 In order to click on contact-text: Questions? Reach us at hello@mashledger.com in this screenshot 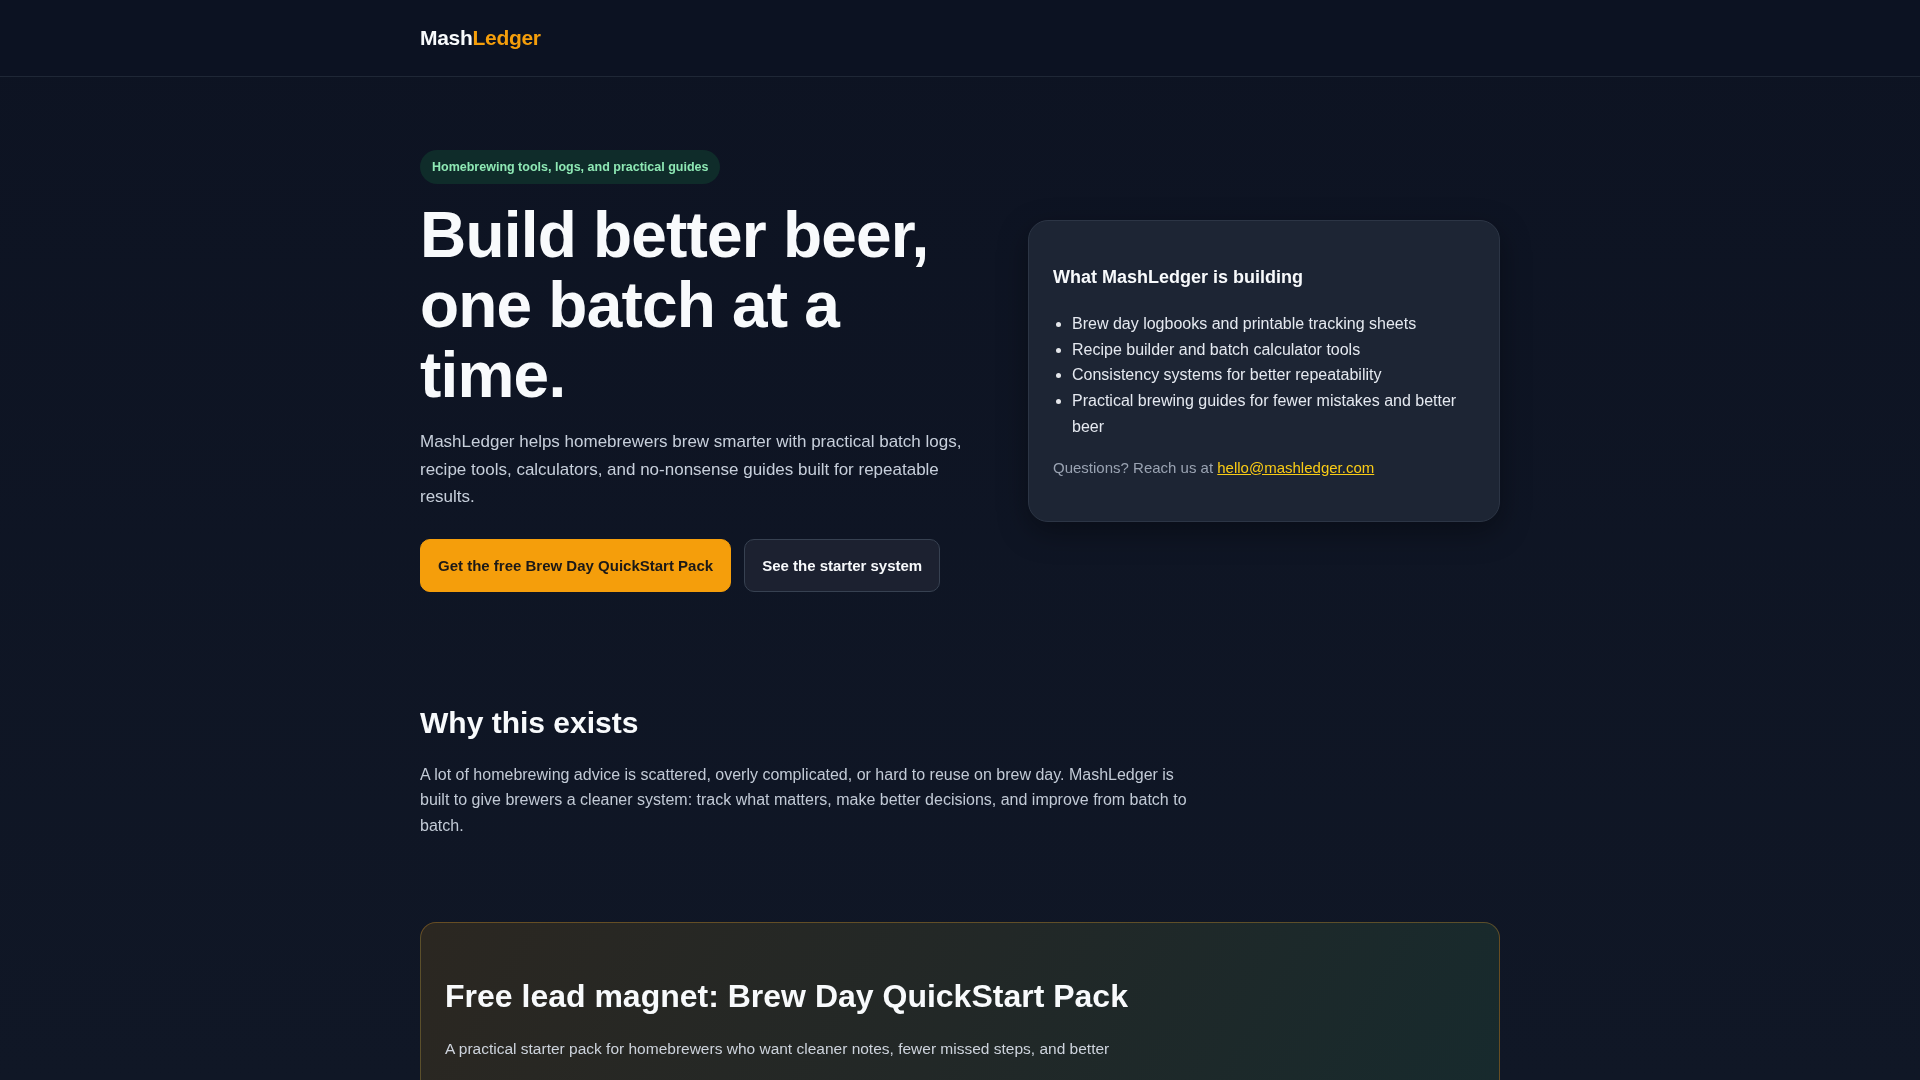, I will do `click(1214, 467)`.